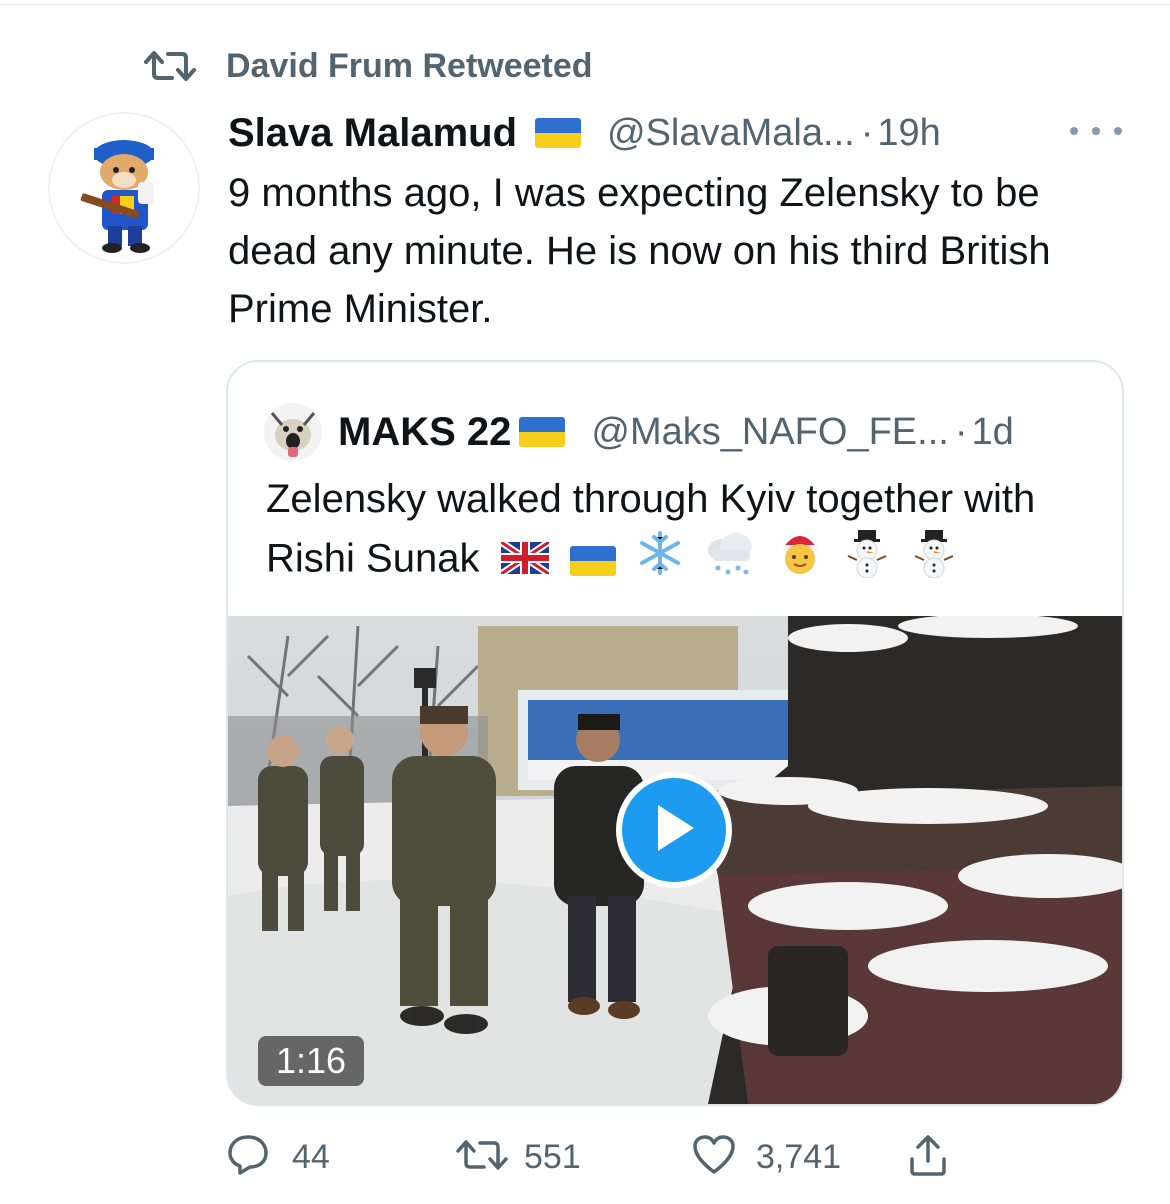 The height and width of the screenshot is (1204, 1170). Describe the element at coordinates (293, 432) in the screenshot. I see `quoted-author-avatar` at that location.